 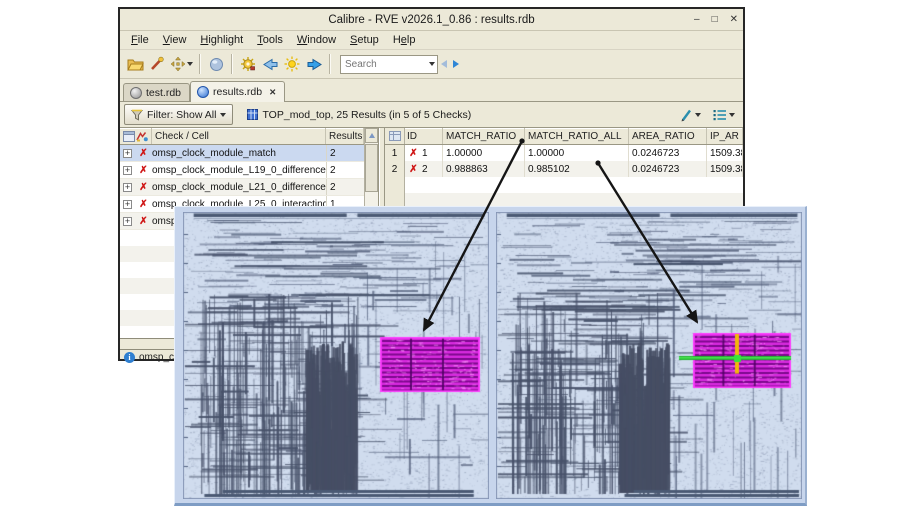 I want to click on up-arrow-icon, so click(x=371, y=135).